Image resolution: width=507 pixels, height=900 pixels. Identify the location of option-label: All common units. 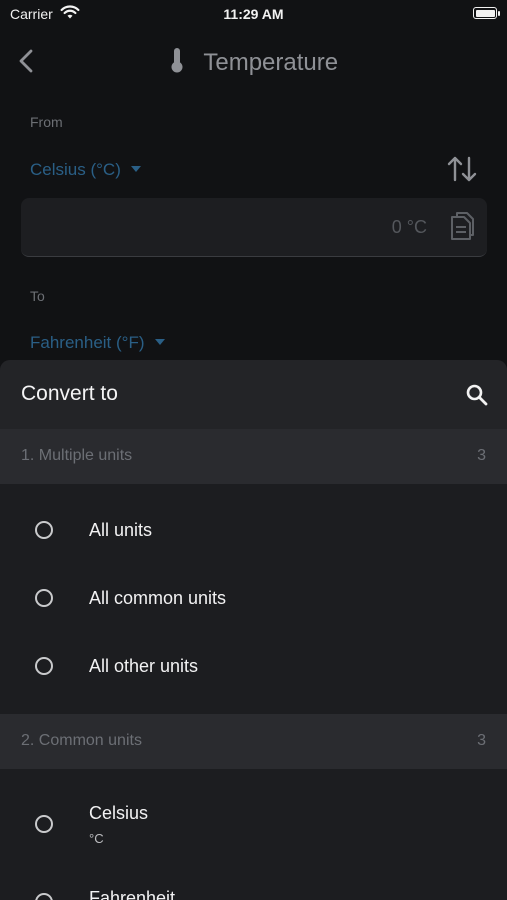
(158, 598).